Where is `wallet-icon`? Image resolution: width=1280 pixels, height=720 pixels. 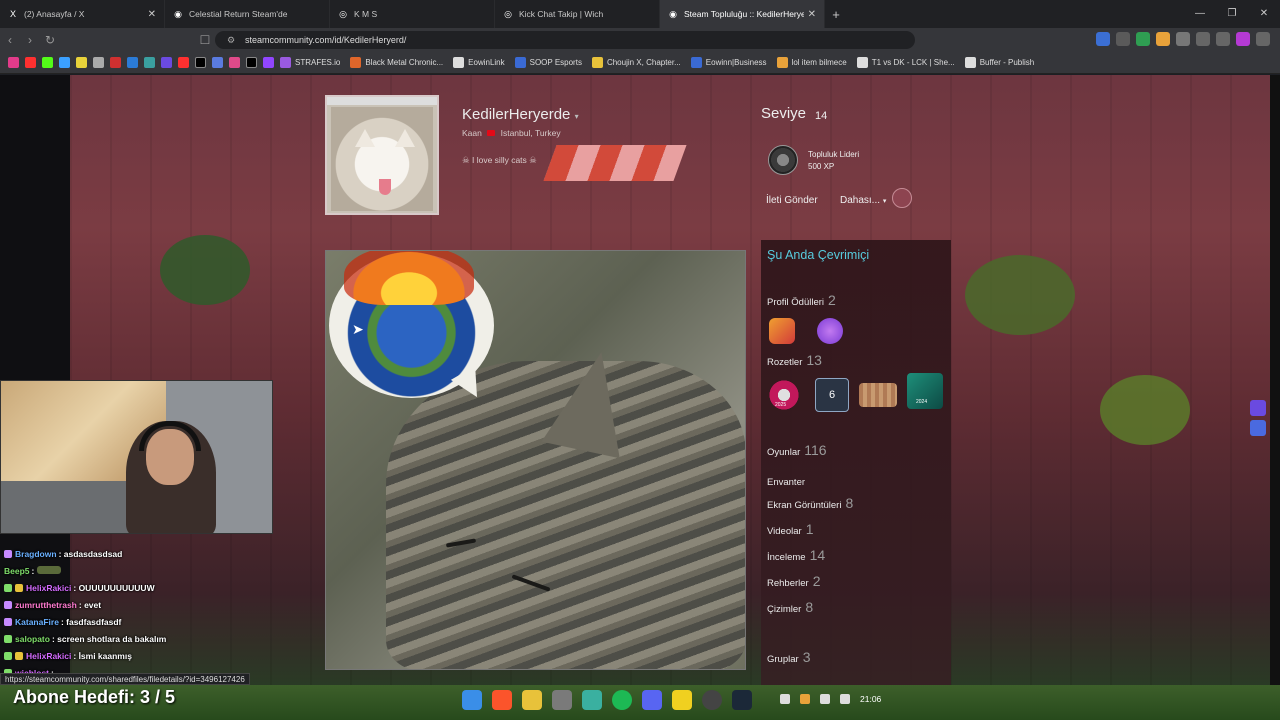
wallet-icon is located at coordinates (1223, 39).